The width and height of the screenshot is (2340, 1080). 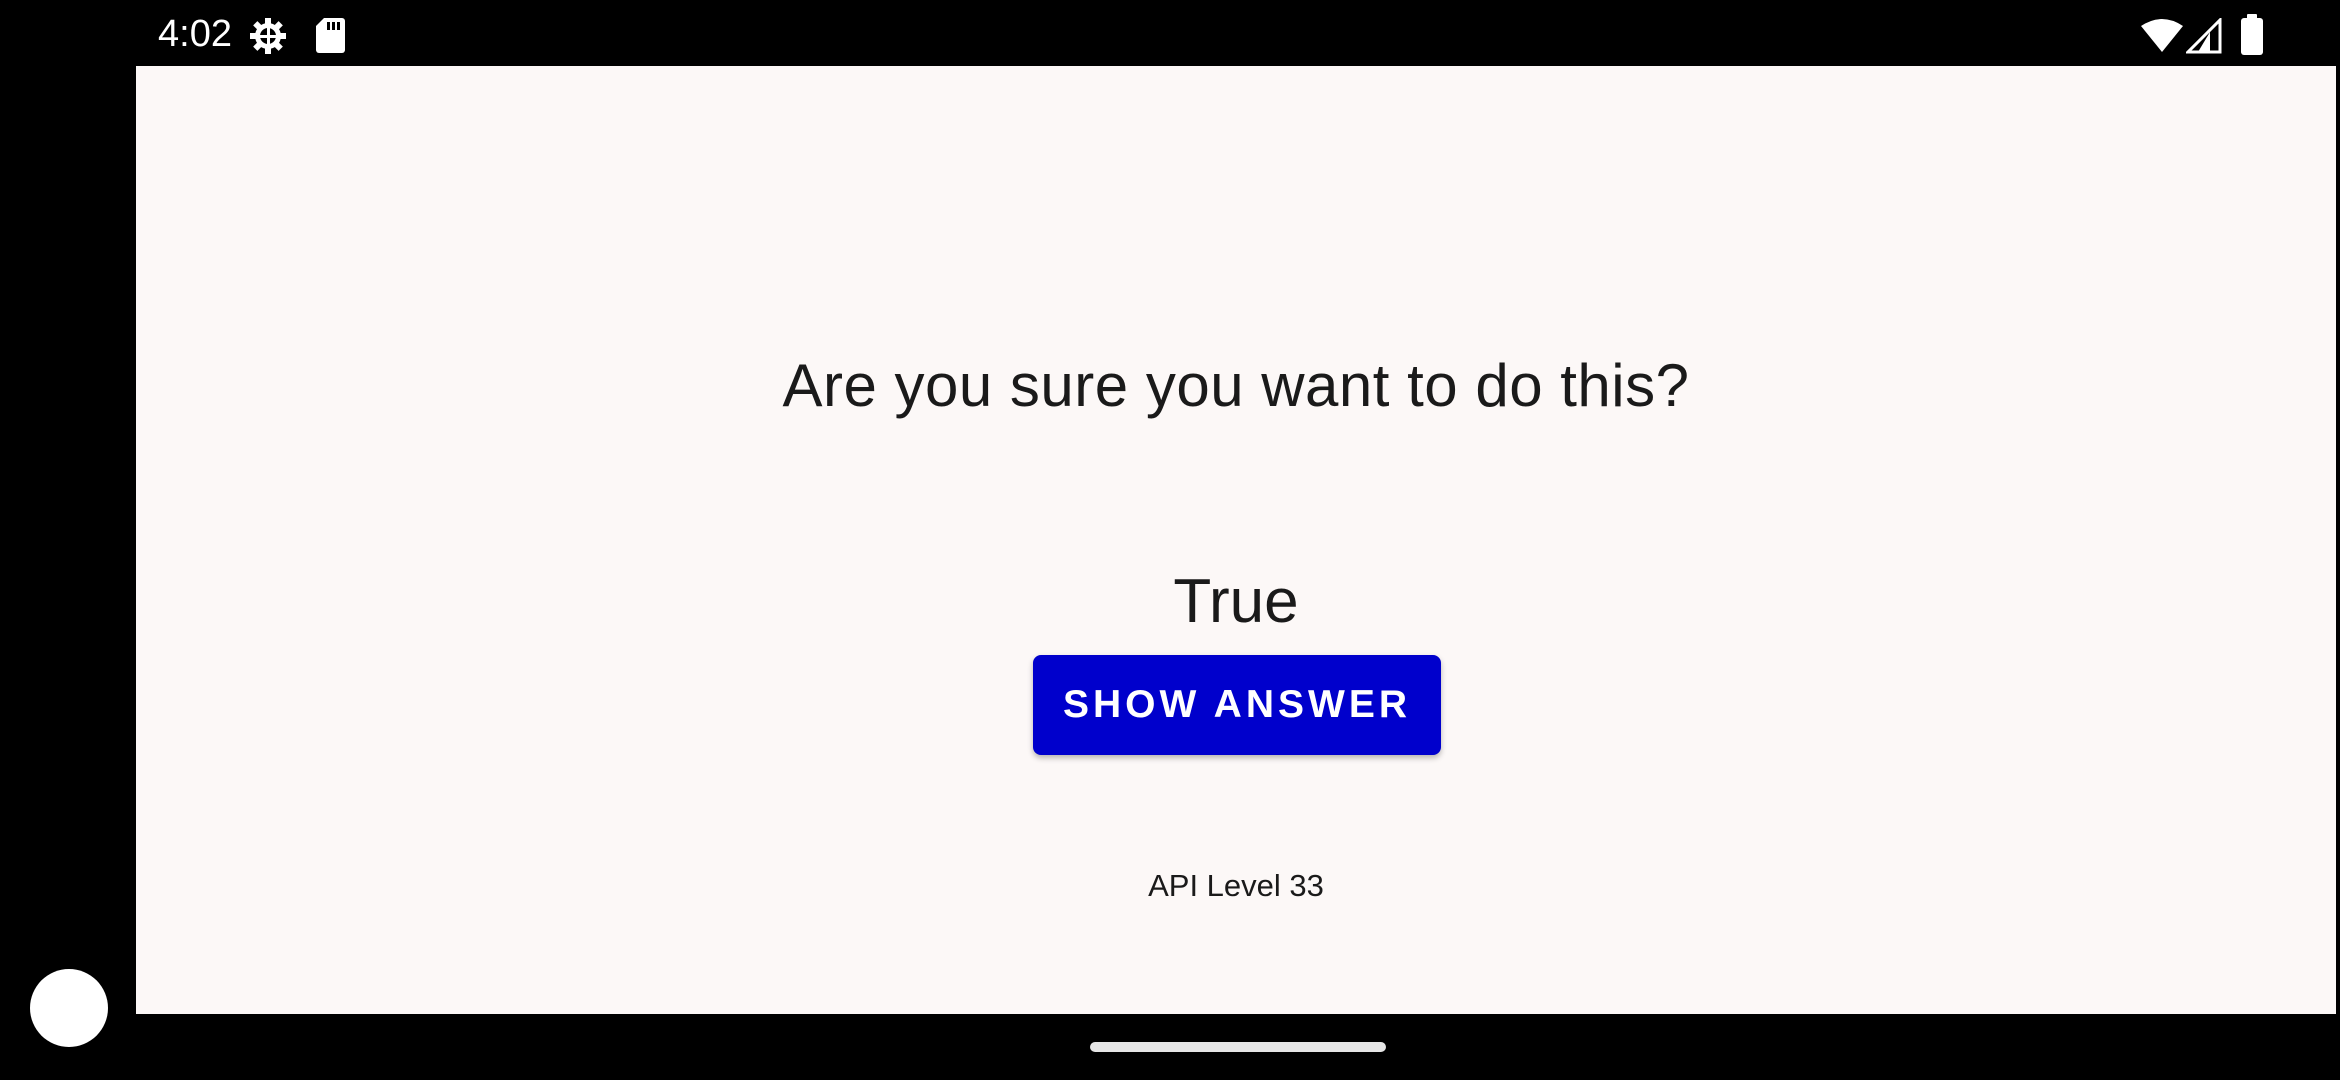 What do you see at coordinates (195, 34) in the screenshot?
I see `status-time: 4:02` at bounding box center [195, 34].